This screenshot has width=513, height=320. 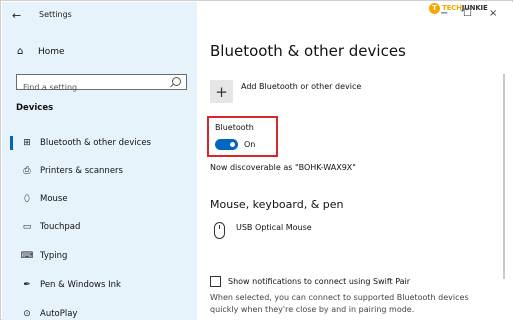 I want to click on logo-badge: T, so click(x=434, y=8).